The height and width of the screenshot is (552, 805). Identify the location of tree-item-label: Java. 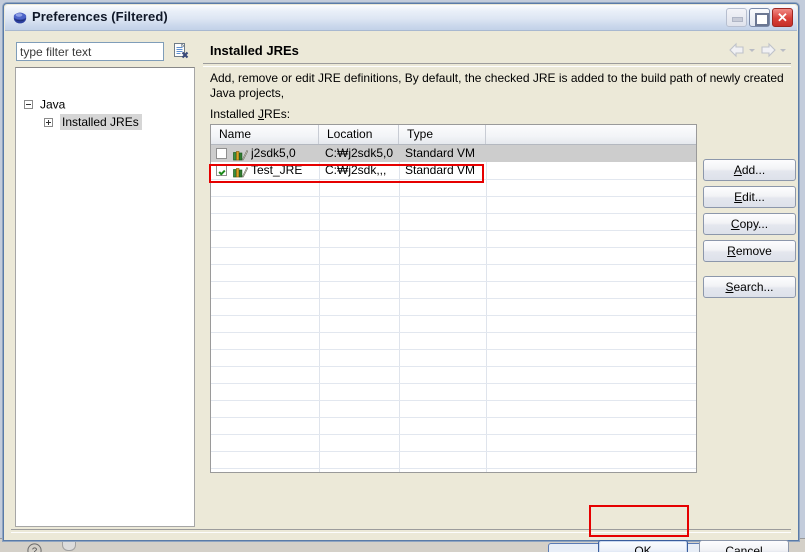
(53, 104).